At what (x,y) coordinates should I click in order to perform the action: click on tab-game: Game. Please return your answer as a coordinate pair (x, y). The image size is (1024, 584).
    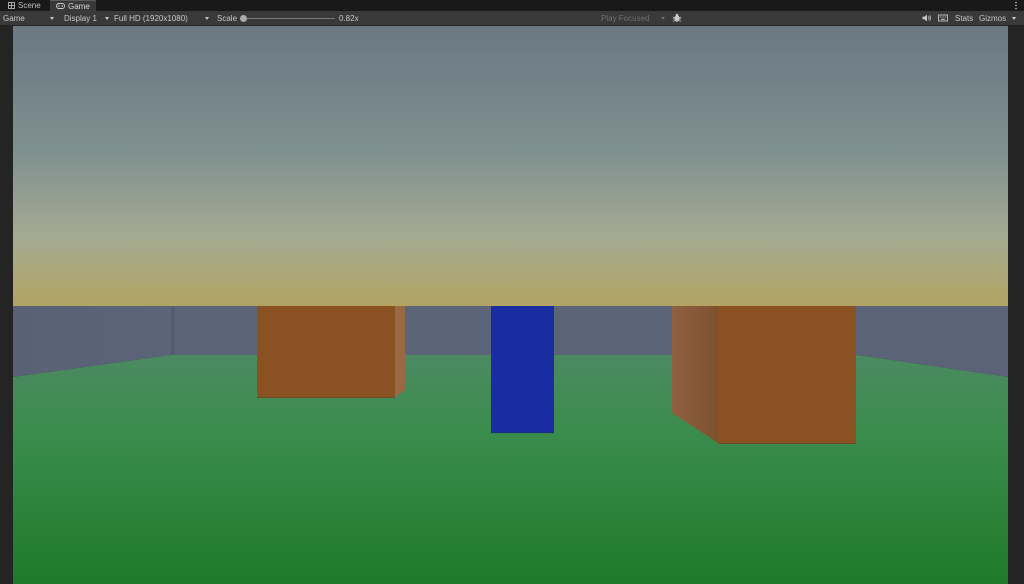
    Looking at the image, I should click on (73, 5).